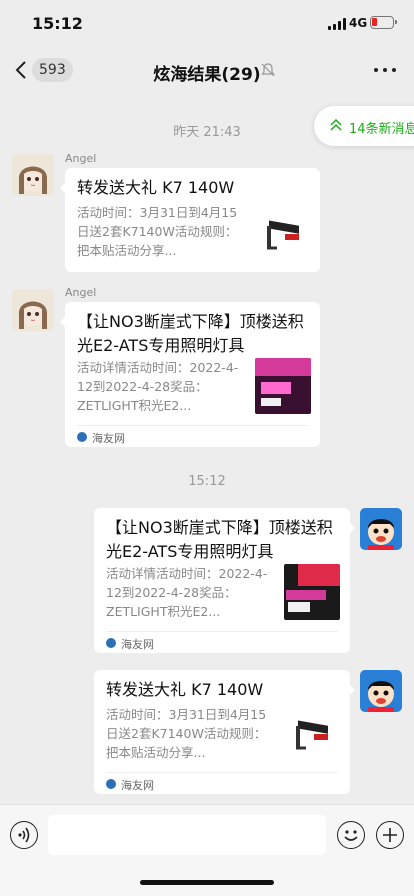  What do you see at coordinates (390, 835) in the screenshot?
I see `more-actions-plus-icon` at bounding box center [390, 835].